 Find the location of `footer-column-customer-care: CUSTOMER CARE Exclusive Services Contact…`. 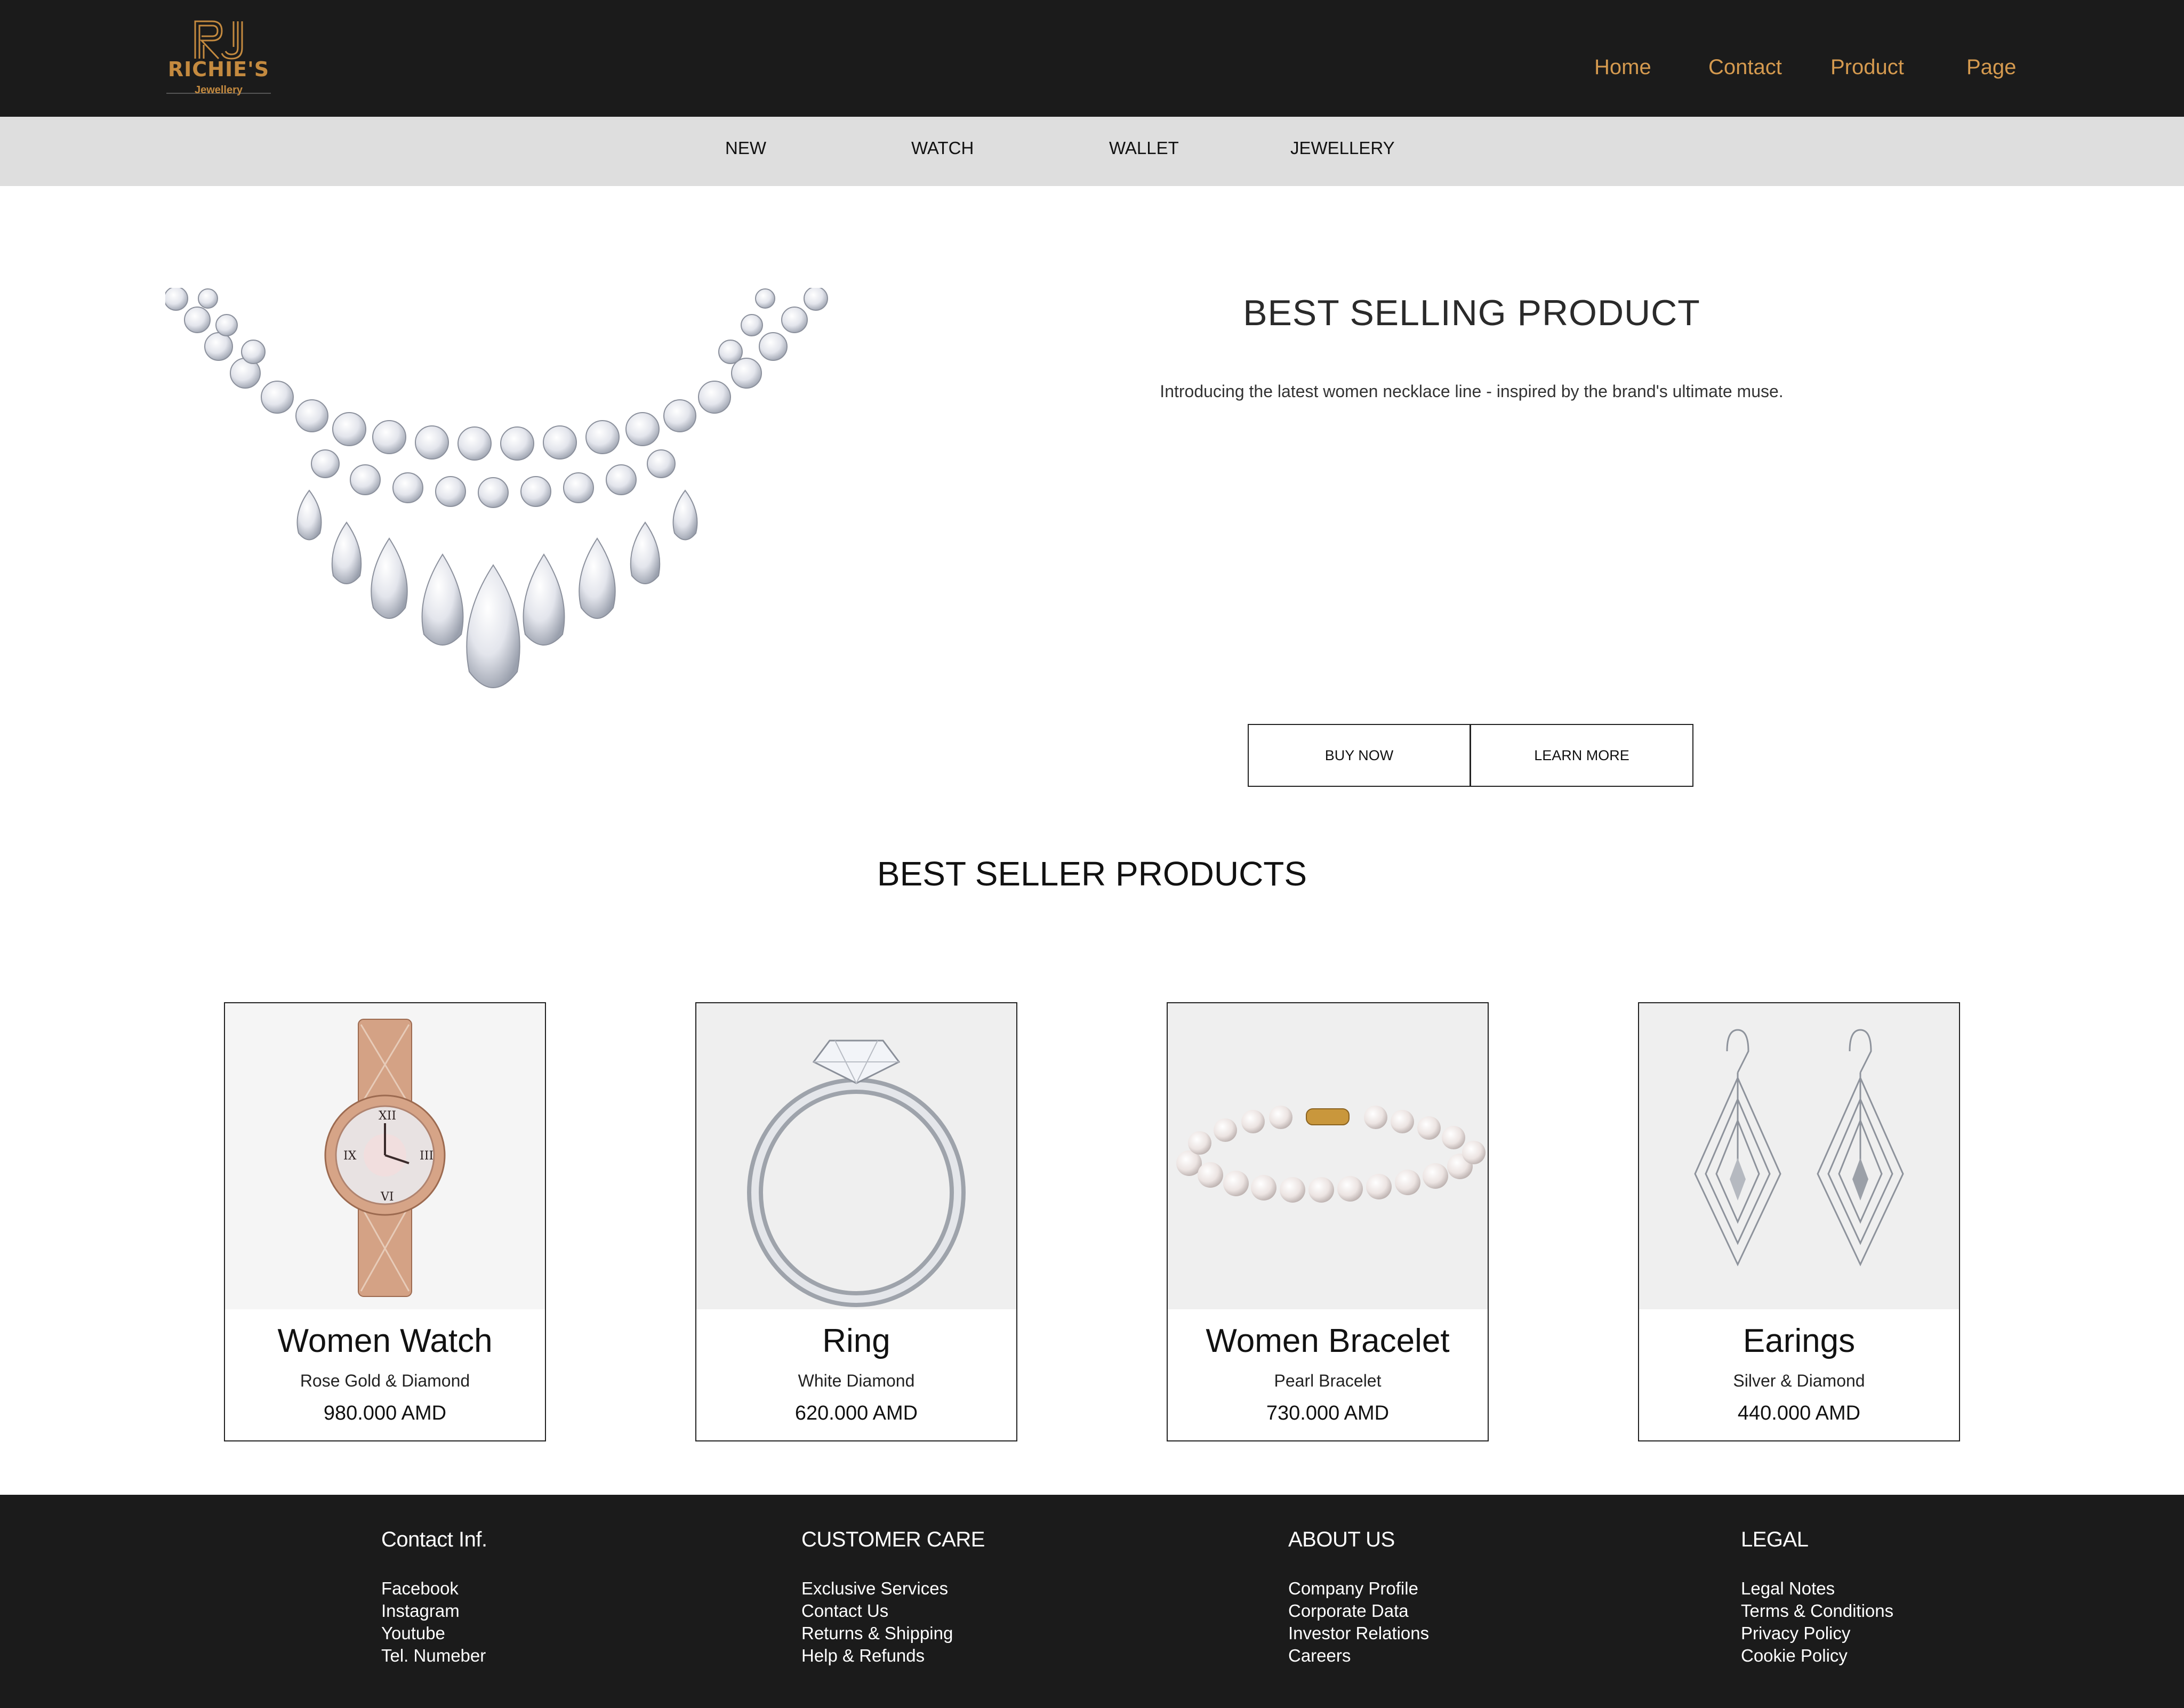

footer-column-customer-care: CUSTOMER CARE Exclusive Services Contact… is located at coordinates (893, 1597).